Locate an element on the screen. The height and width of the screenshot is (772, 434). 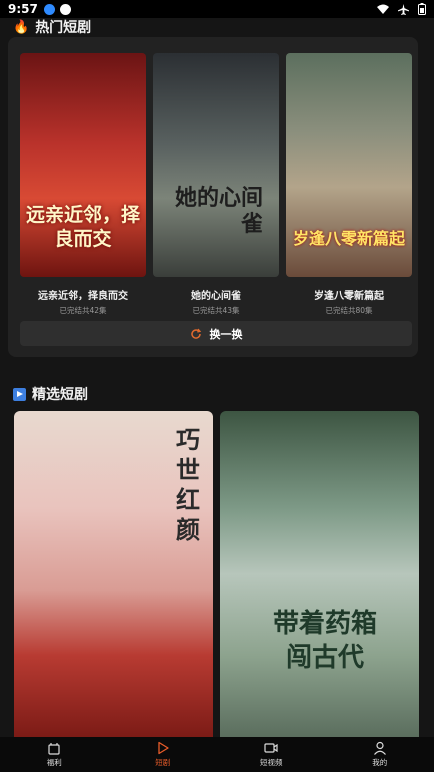
status-time: 9:57 is located at coordinates (23, 9).